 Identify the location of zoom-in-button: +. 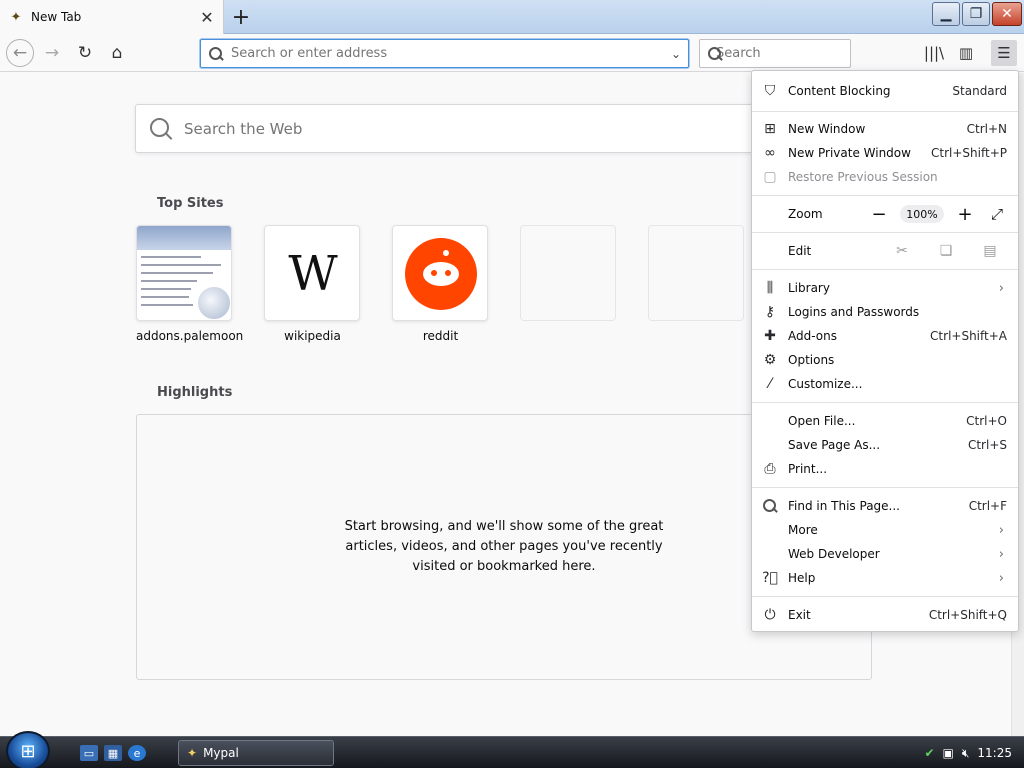
(965, 214).